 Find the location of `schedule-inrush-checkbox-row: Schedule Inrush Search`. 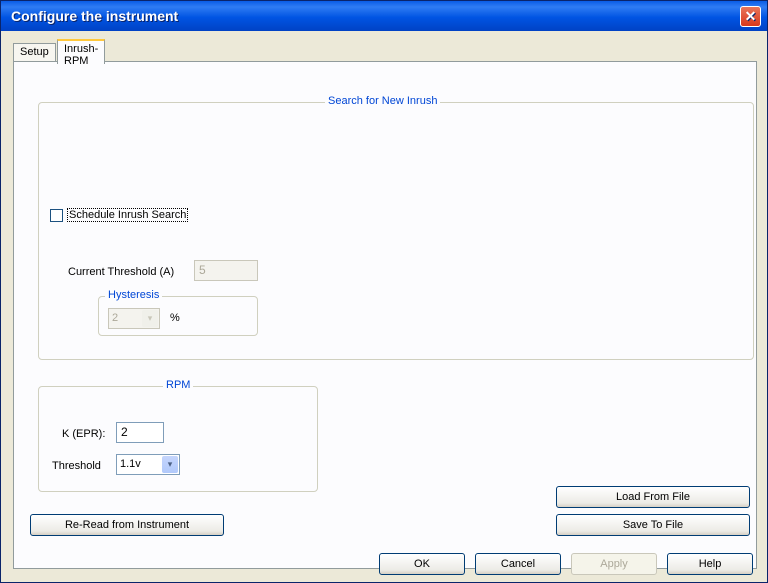

schedule-inrush-checkbox-row: Schedule Inrush Search is located at coordinates (119, 215).